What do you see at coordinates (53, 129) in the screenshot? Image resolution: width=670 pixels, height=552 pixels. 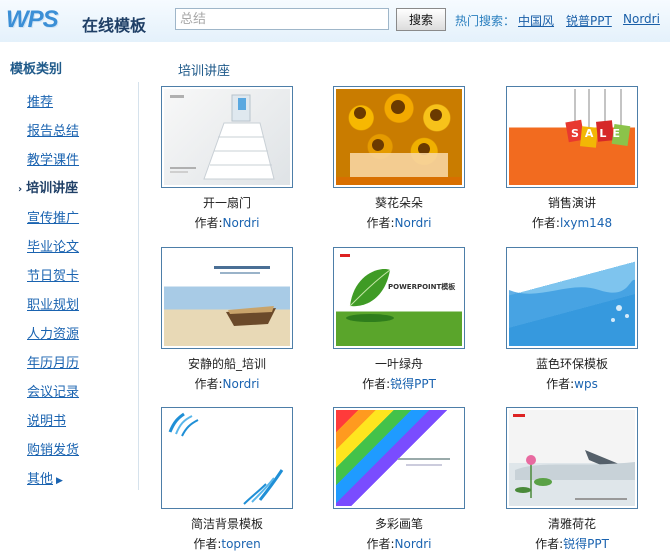 I see `sidebar-item-report: 报告总结` at bounding box center [53, 129].